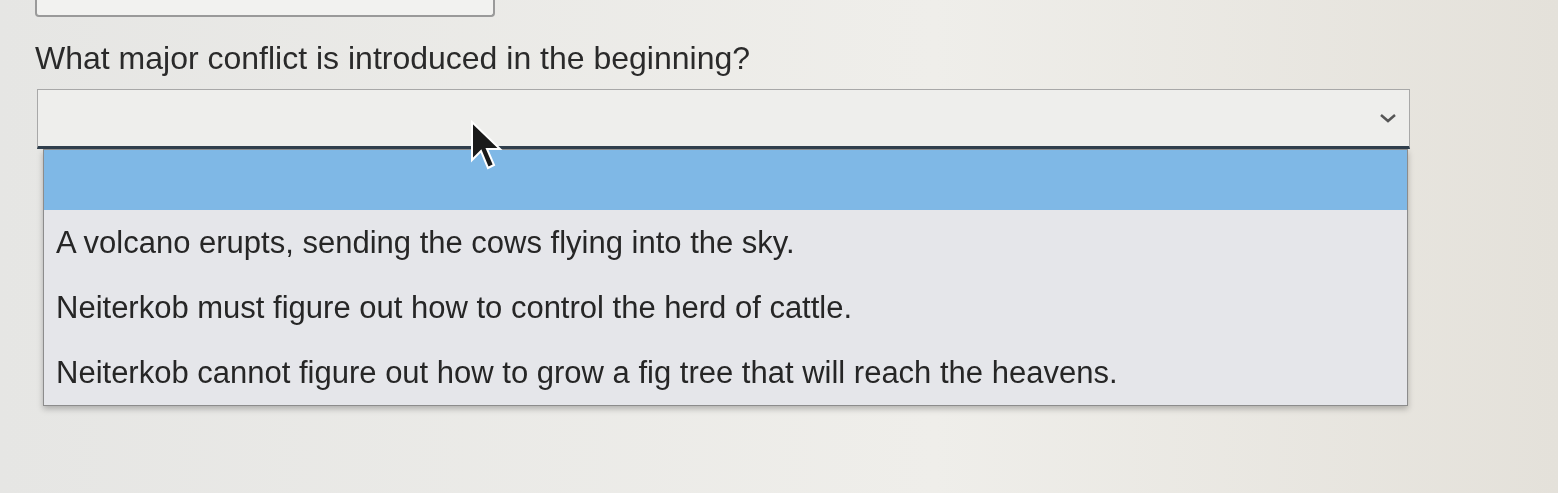 The height and width of the screenshot is (493, 1558). I want to click on dropdown-option: Neiterkob must figure out how to control the herd of cattle., so click(725, 307).